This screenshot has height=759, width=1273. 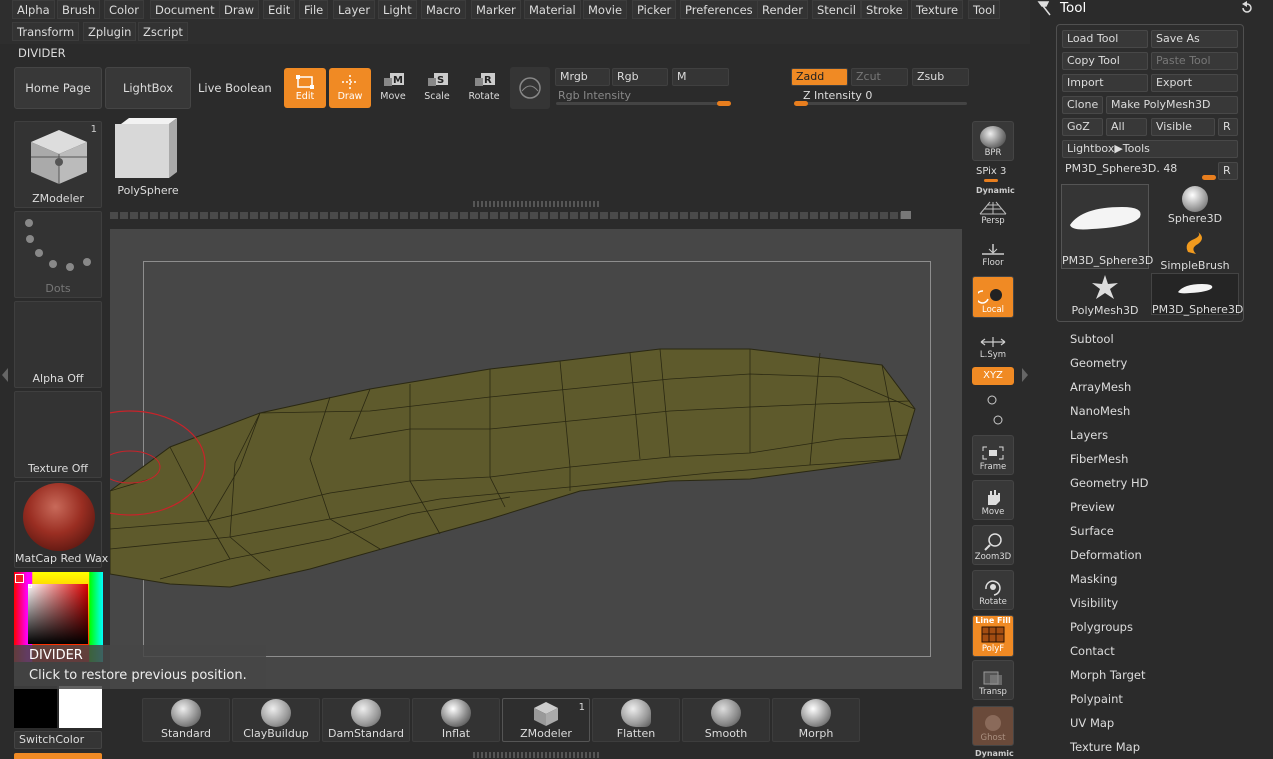 What do you see at coordinates (484, 88) in the screenshot?
I see `rotate-button: R Rotate` at bounding box center [484, 88].